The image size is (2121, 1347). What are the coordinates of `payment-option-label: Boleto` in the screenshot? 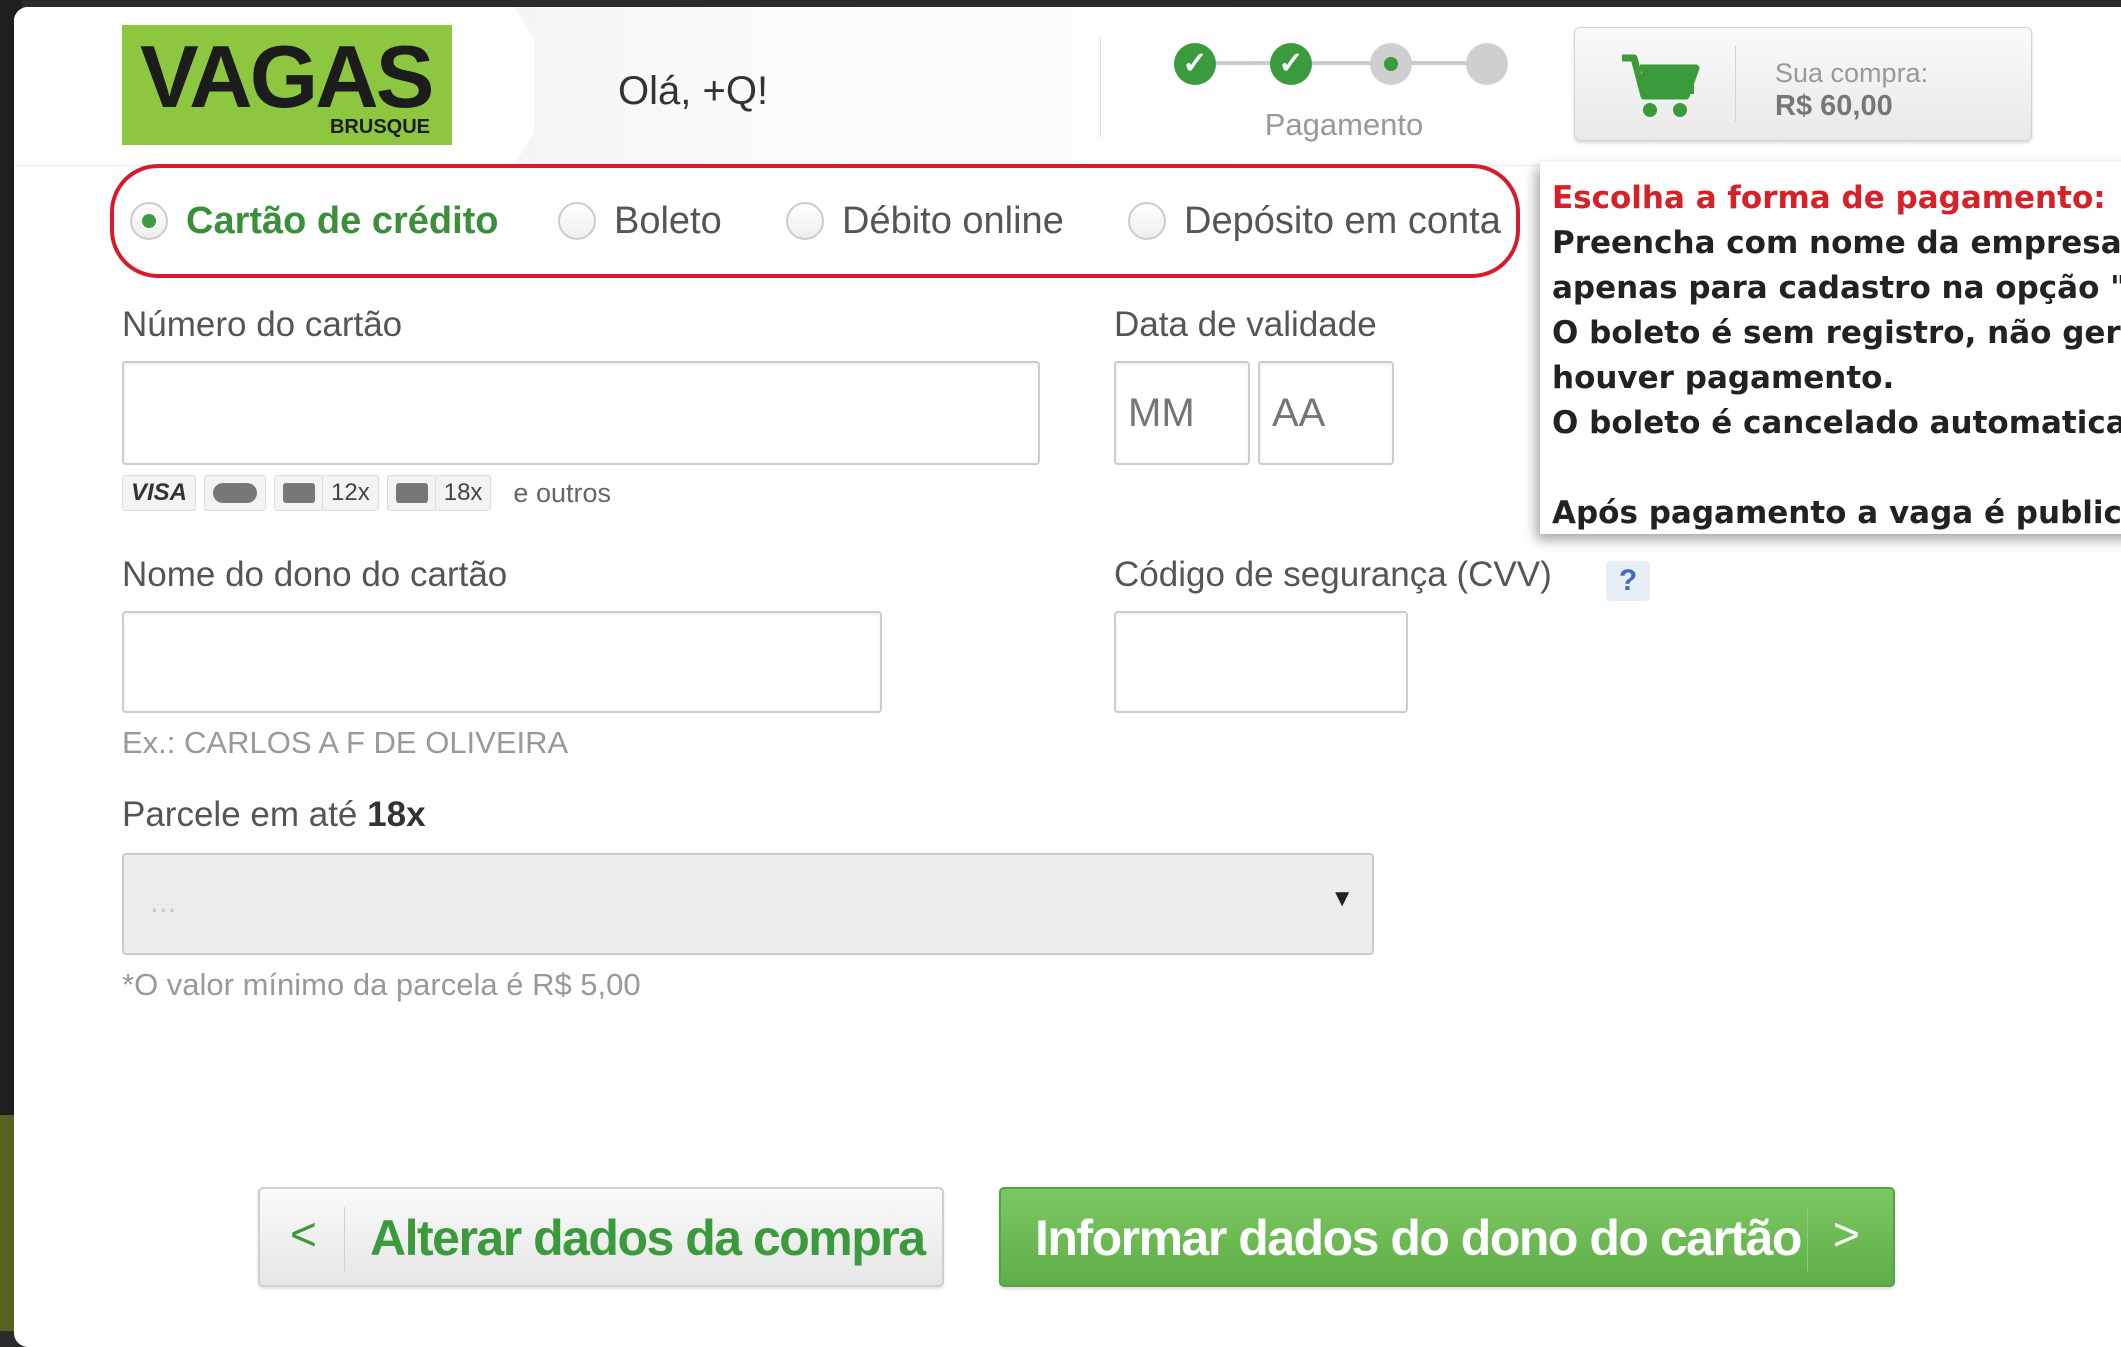 It's located at (668, 220).